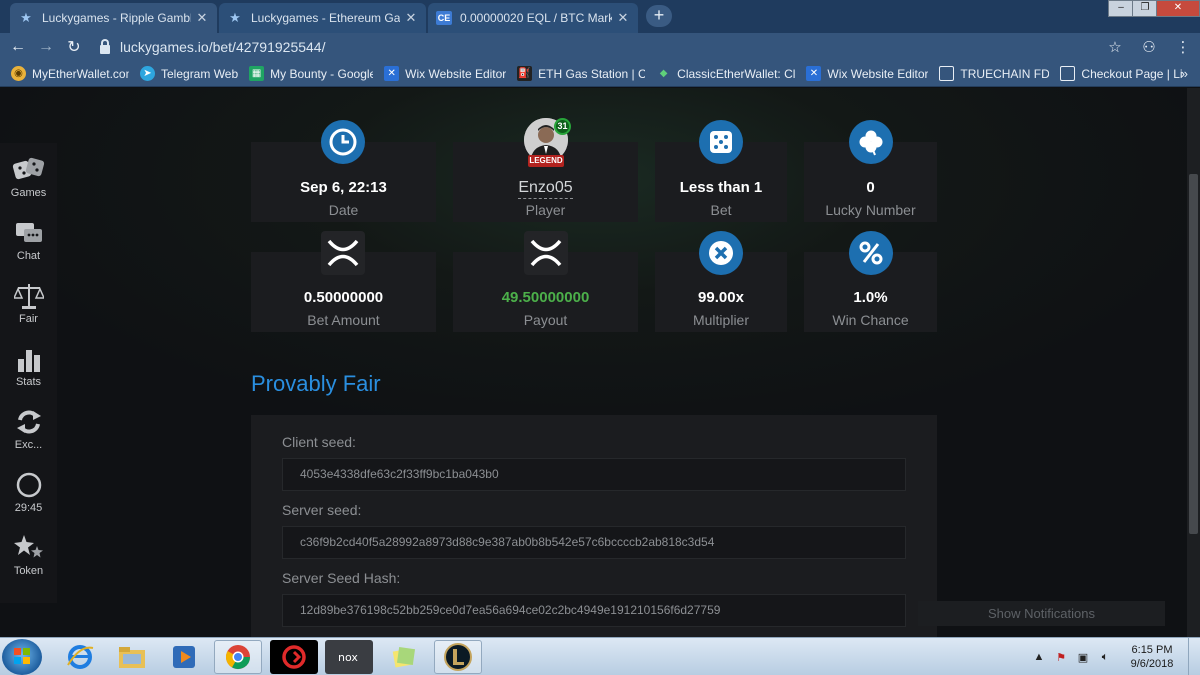 The width and height of the screenshot is (1200, 675). Describe the element at coordinates (341, 578) in the screenshot. I see `server-seed-hash-label: Server Seed Hash:` at that location.